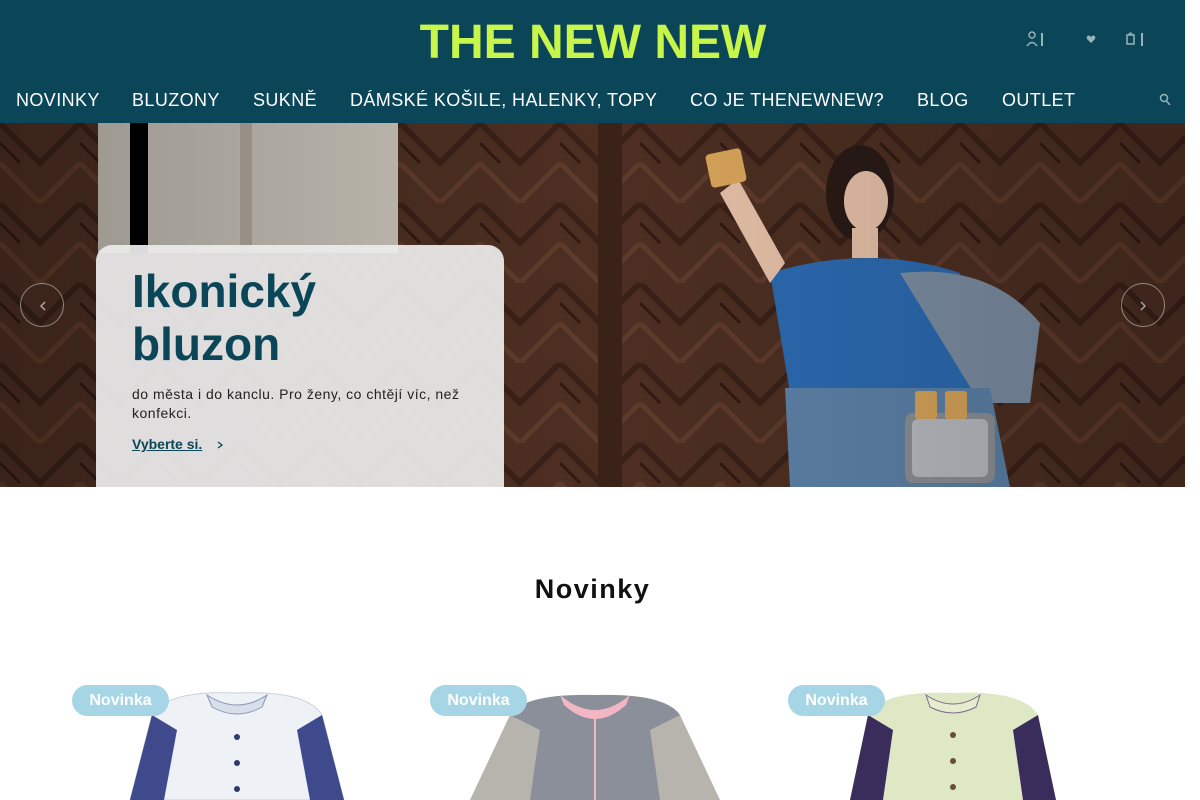 This screenshot has width=1200, height=800. I want to click on logo-text: THE NEW NEW, so click(593, 40).